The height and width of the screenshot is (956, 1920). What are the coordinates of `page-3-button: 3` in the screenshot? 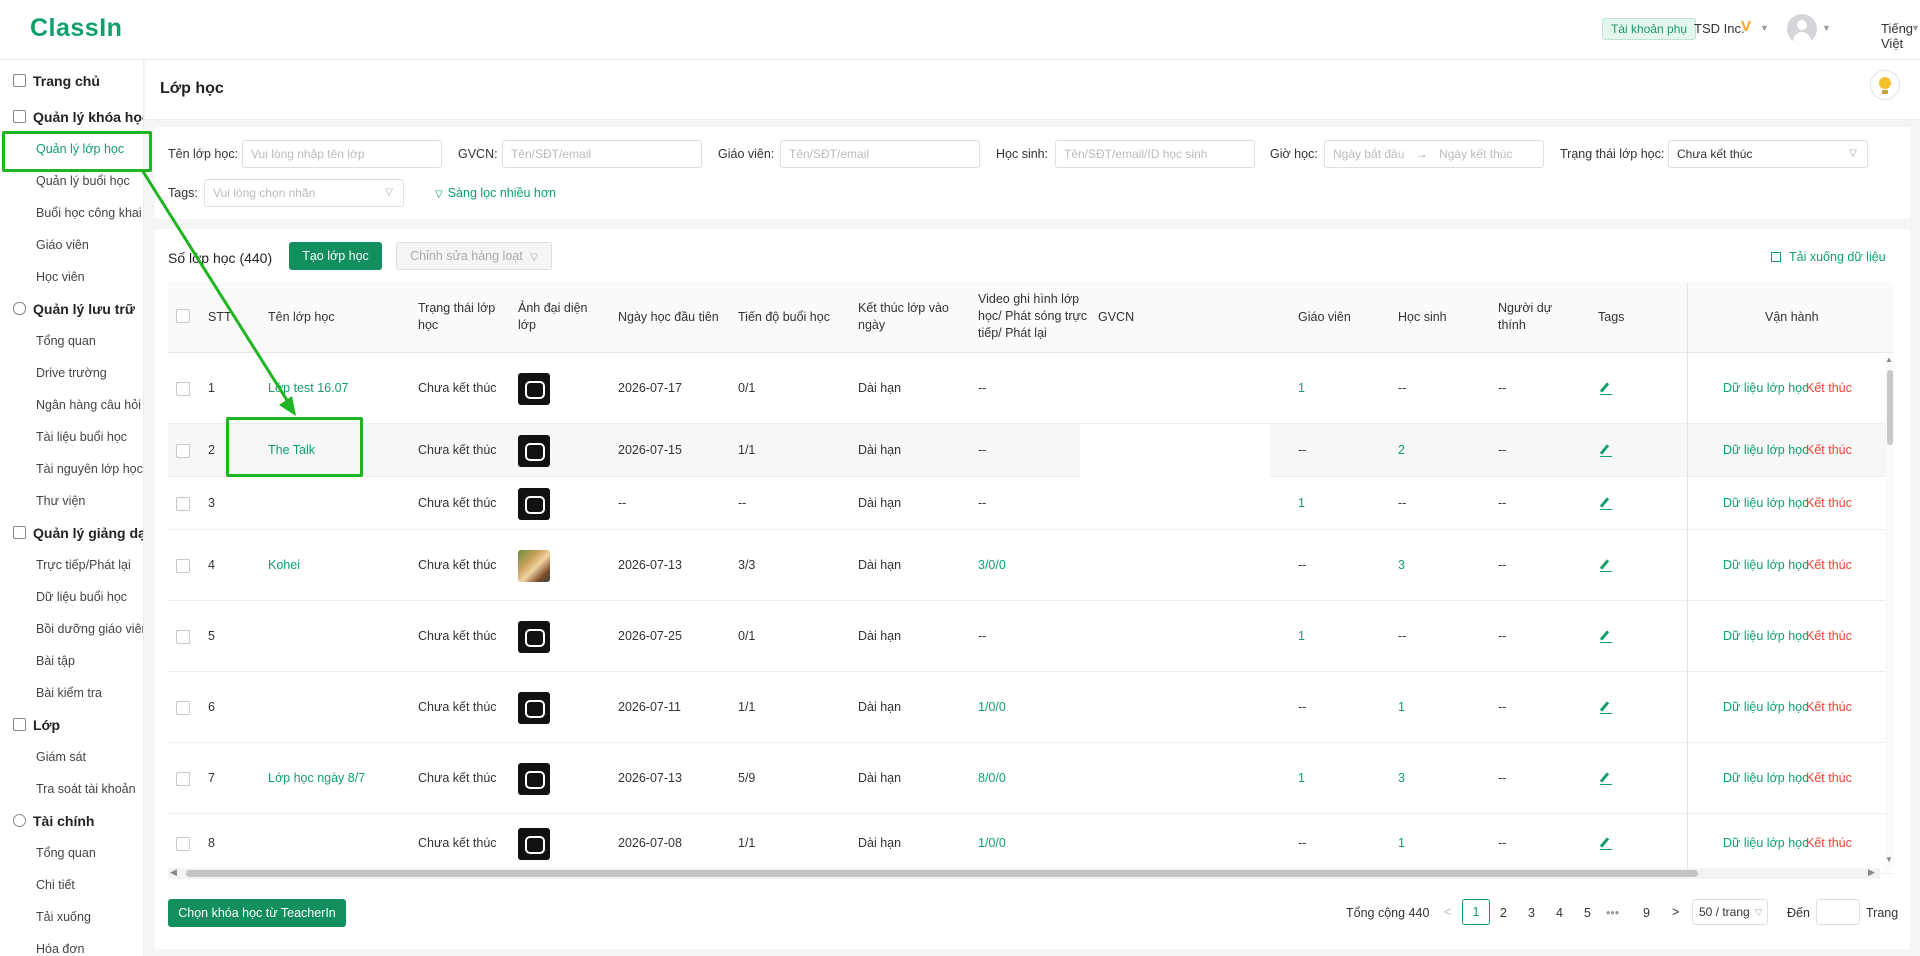 It's located at (1531, 913).